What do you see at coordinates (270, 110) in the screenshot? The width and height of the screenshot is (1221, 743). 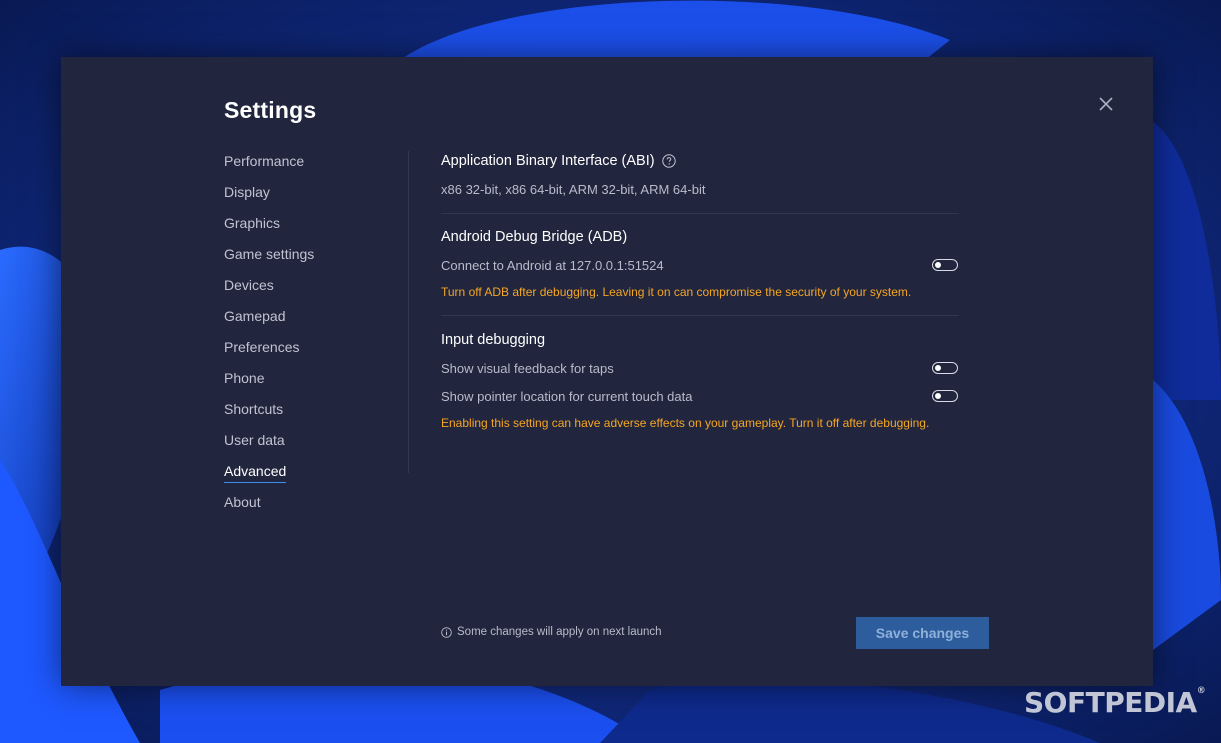 I see `settings-title: Settings` at bounding box center [270, 110].